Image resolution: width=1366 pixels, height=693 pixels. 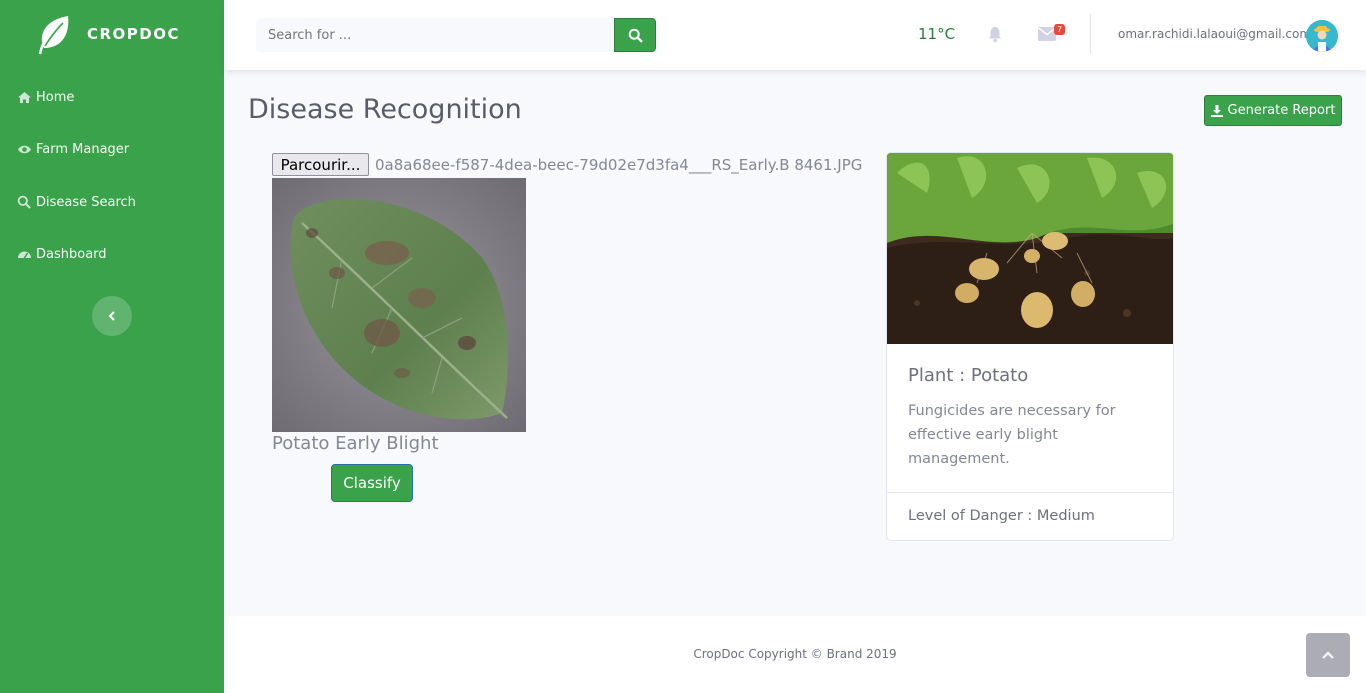 What do you see at coordinates (937, 34) in the screenshot?
I see `temperature-readout: 11°C` at bounding box center [937, 34].